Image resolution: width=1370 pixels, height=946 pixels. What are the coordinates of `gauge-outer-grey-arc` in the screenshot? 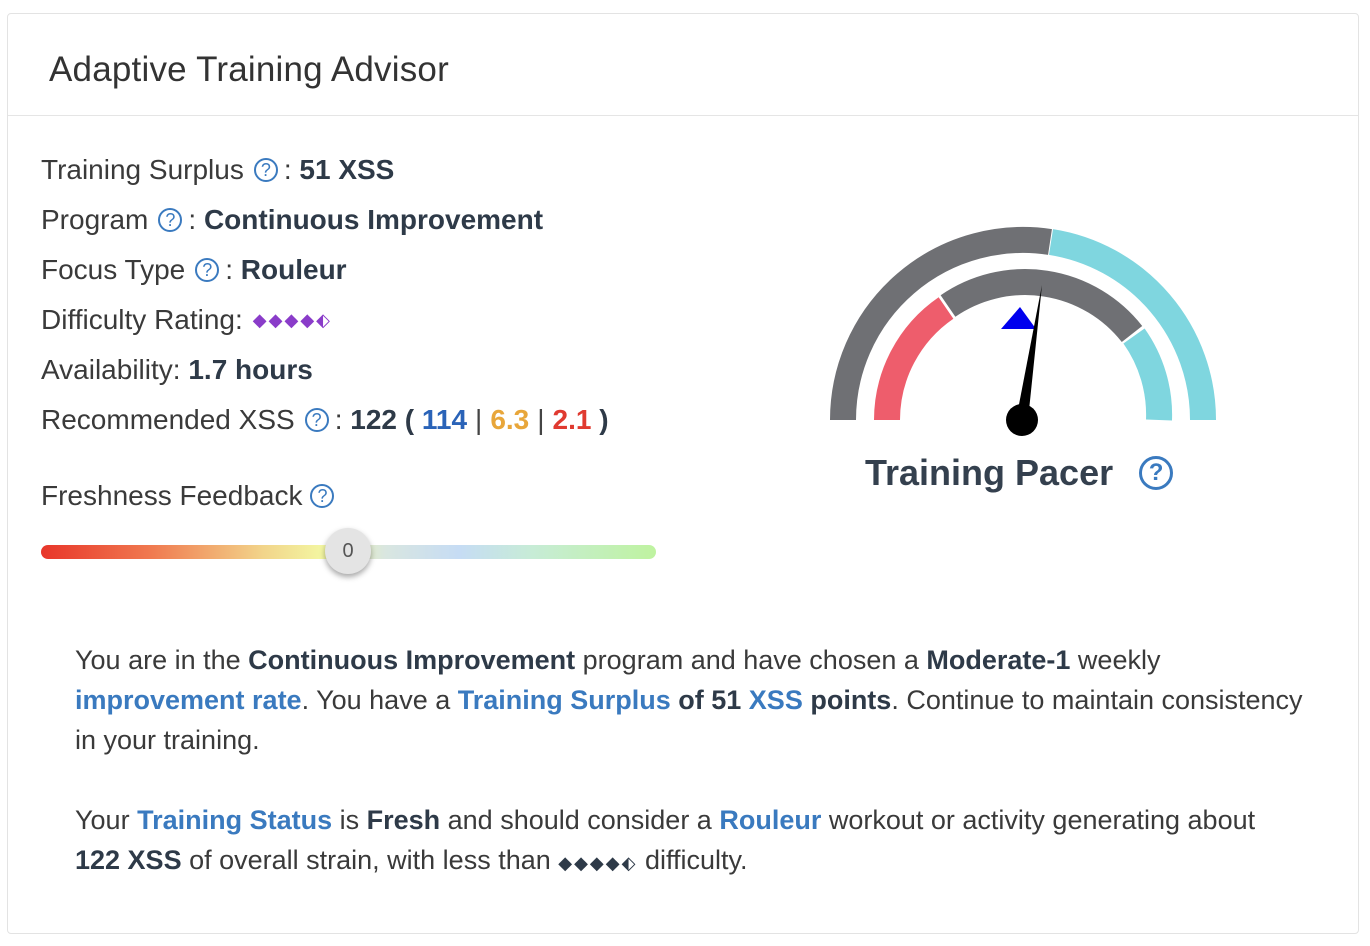 It's located at (941, 324).